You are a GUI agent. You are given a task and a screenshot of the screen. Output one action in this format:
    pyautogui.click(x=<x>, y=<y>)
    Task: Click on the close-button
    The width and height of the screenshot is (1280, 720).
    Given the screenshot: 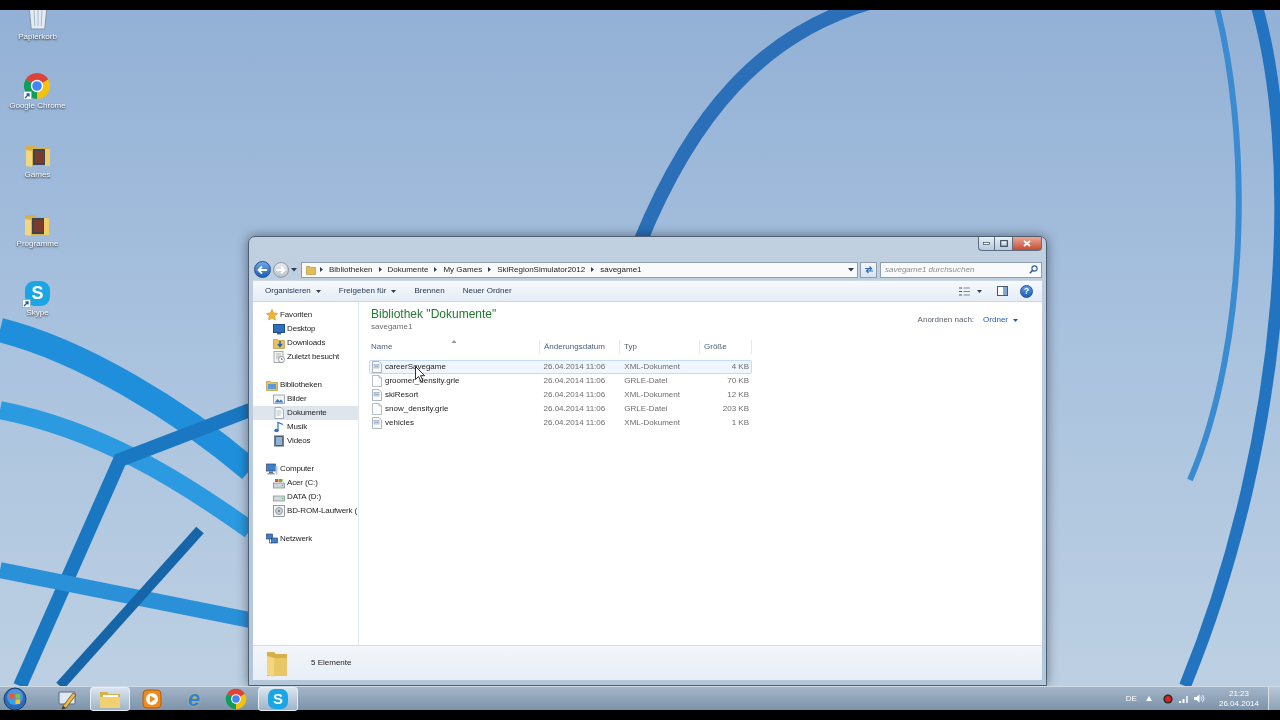 What is the action you would take?
    pyautogui.click(x=1027, y=244)
    